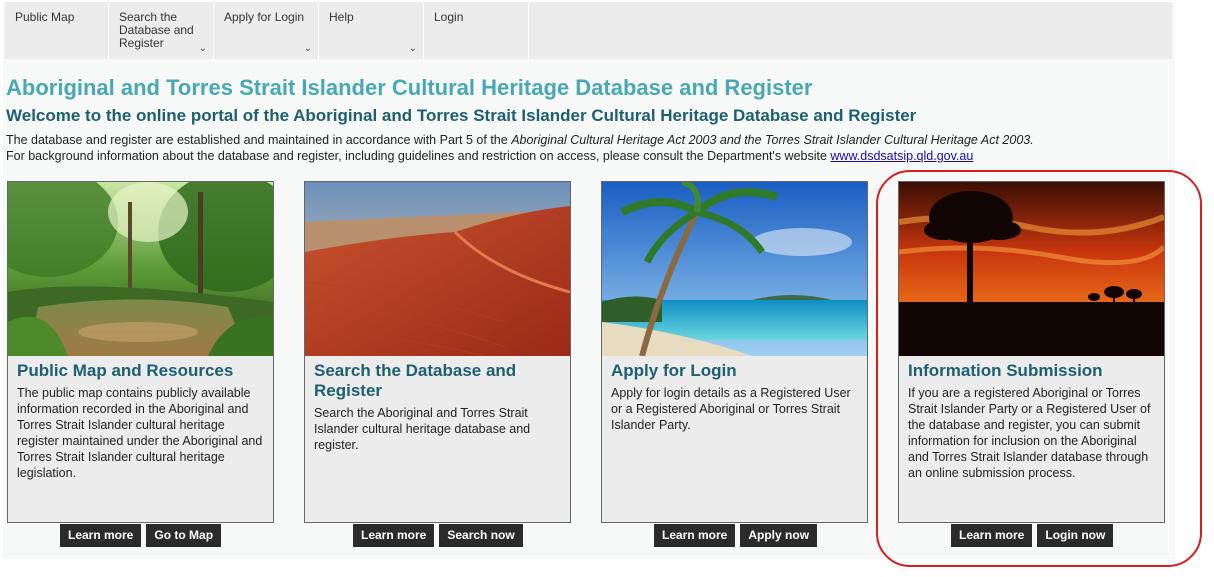  I want to click on card-search-database-actions: Learn more Search now, so click(438, 535).